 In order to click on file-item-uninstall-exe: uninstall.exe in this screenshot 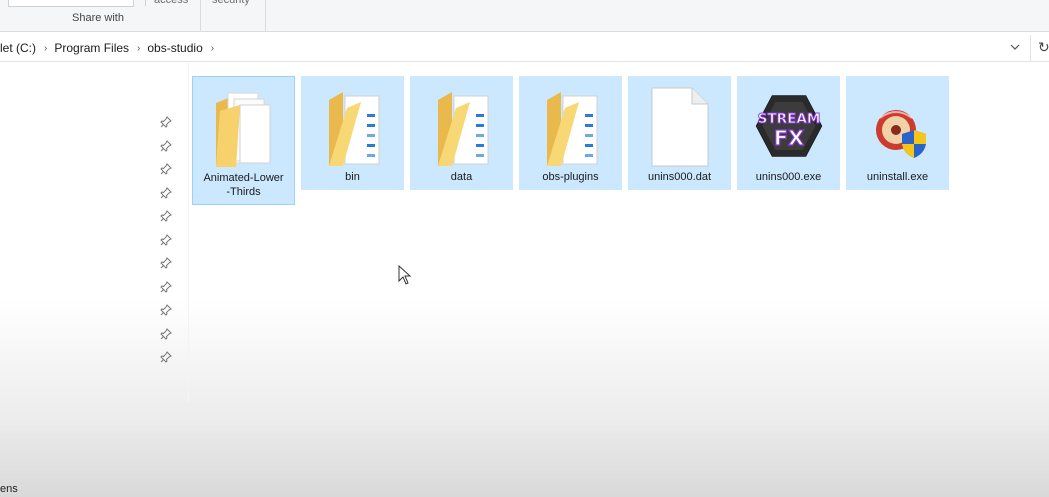, I will do `click(897, 133)`.